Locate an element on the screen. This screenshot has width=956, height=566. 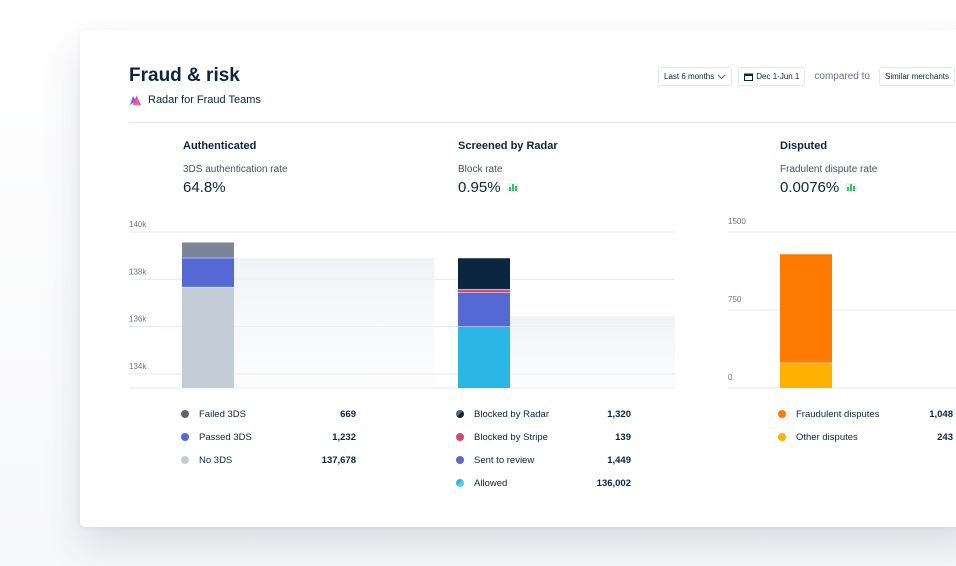
legend-item: Passed 3DS 1,232 is located at coordinates (268, 437).